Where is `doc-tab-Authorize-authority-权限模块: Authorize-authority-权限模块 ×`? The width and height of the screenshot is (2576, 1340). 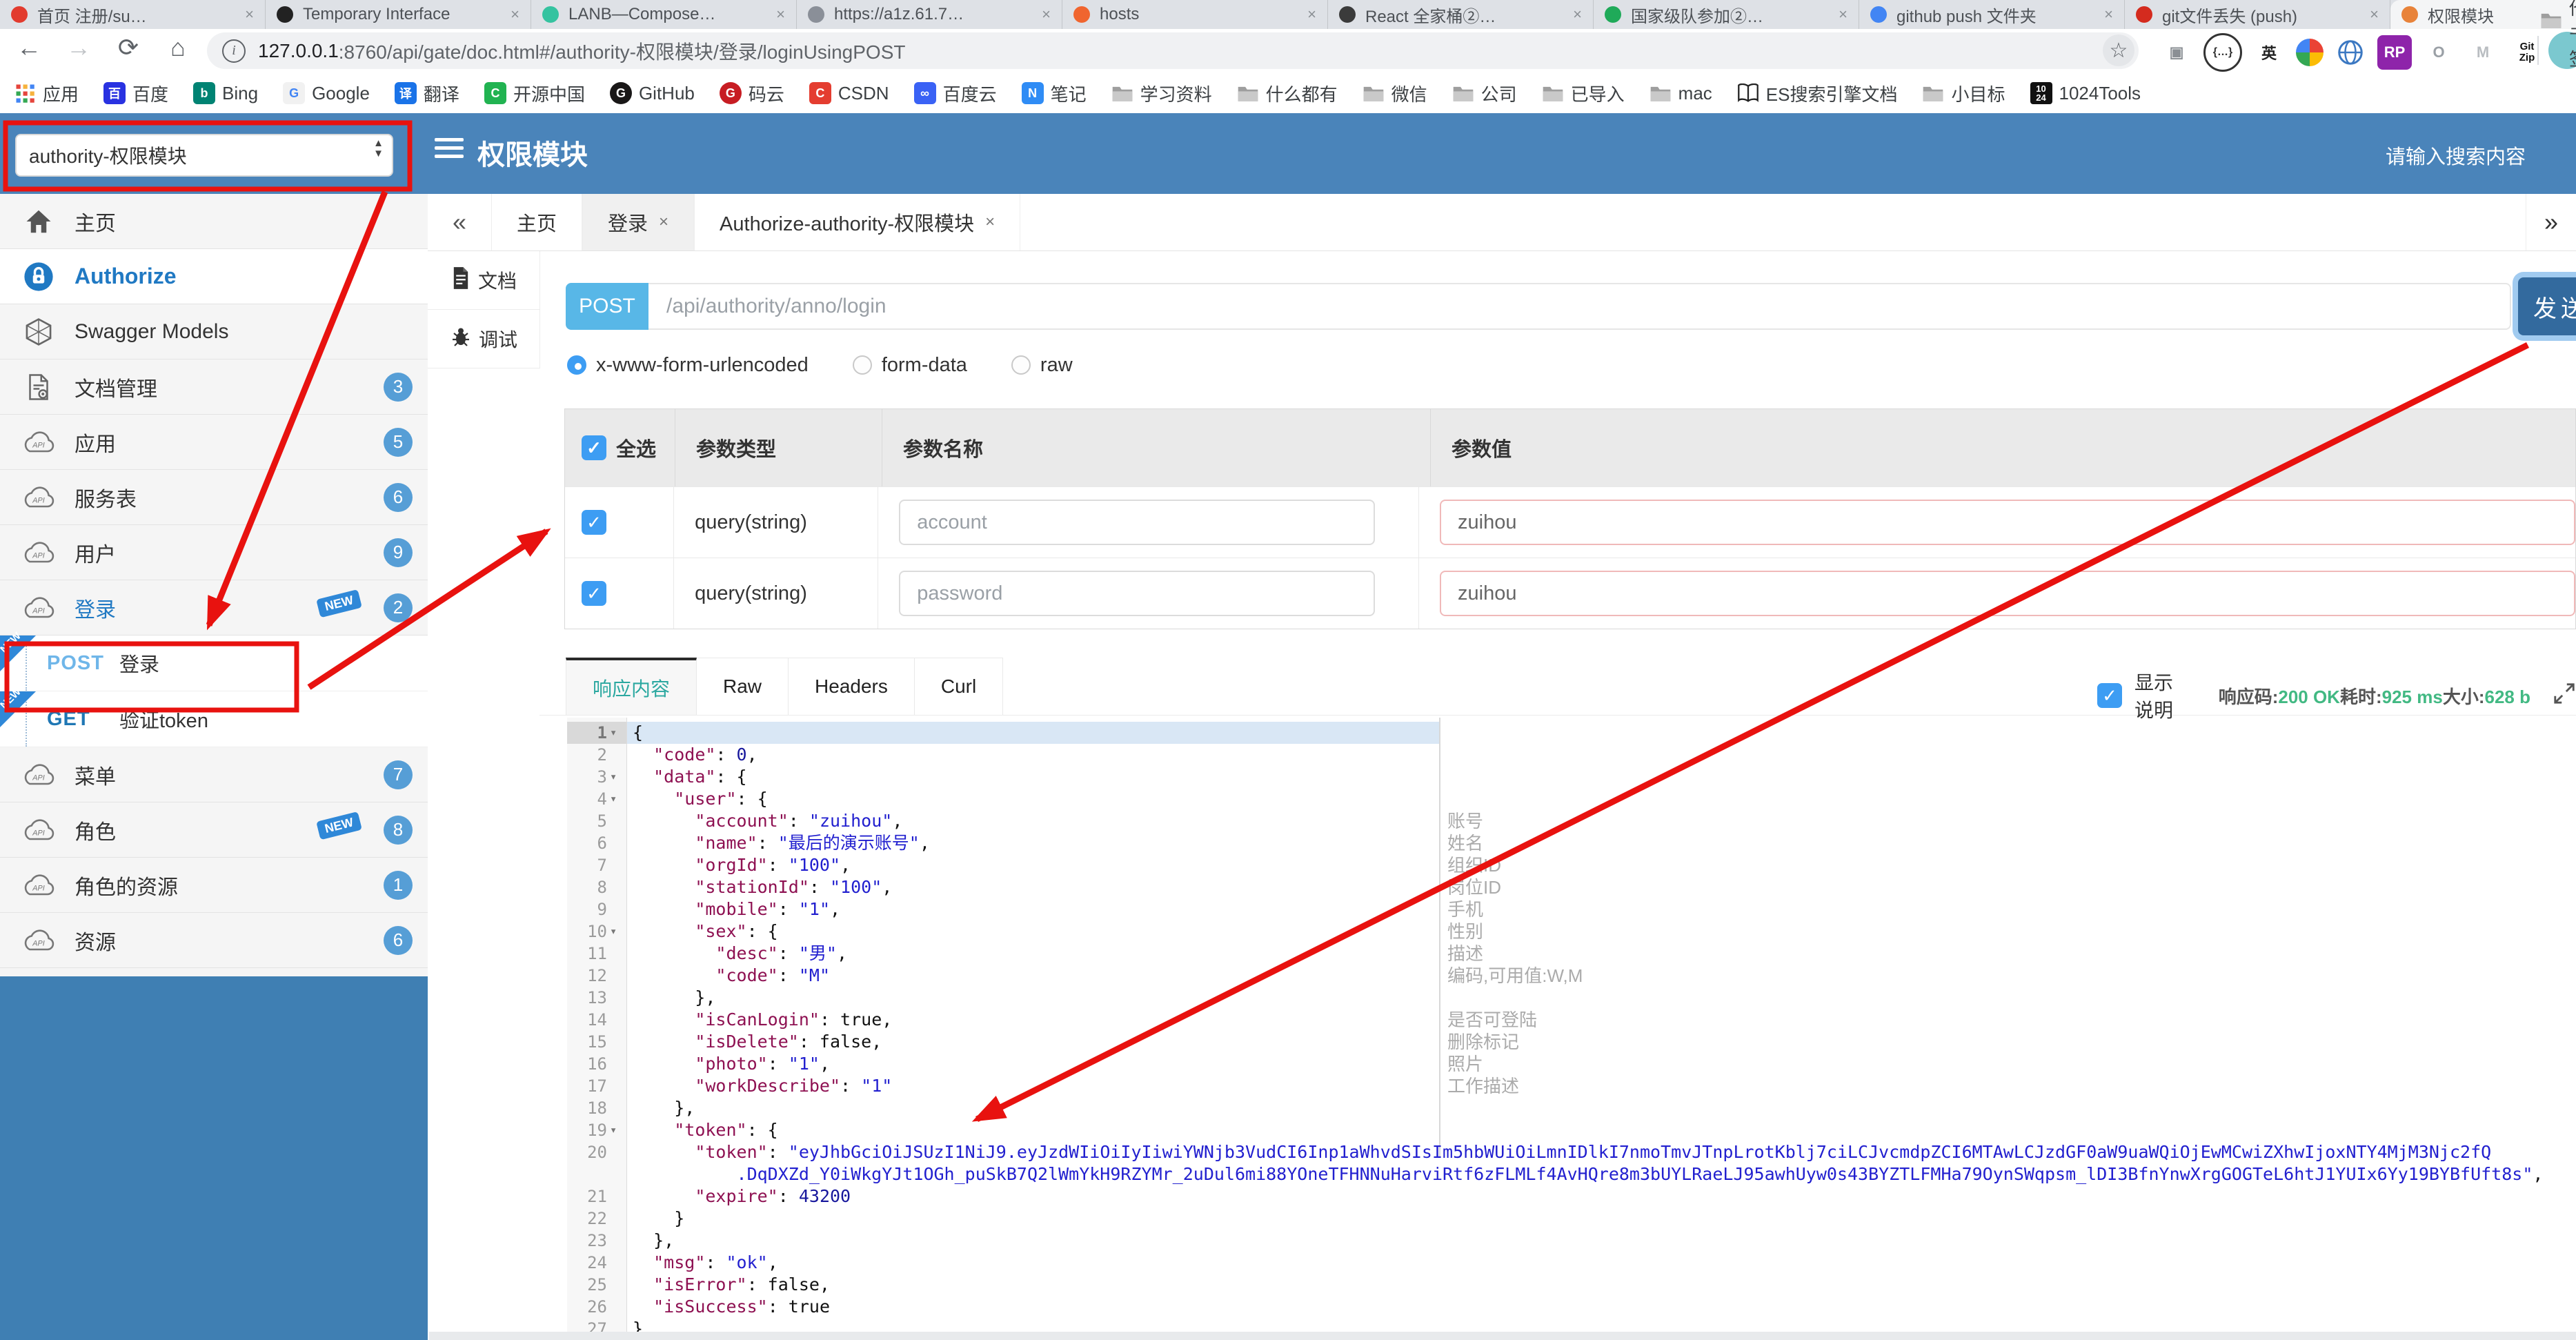
doc-tab-Authorize-authority-权限模块: Authorize-authority-权限模块 × is located at coordinates (857, 222).